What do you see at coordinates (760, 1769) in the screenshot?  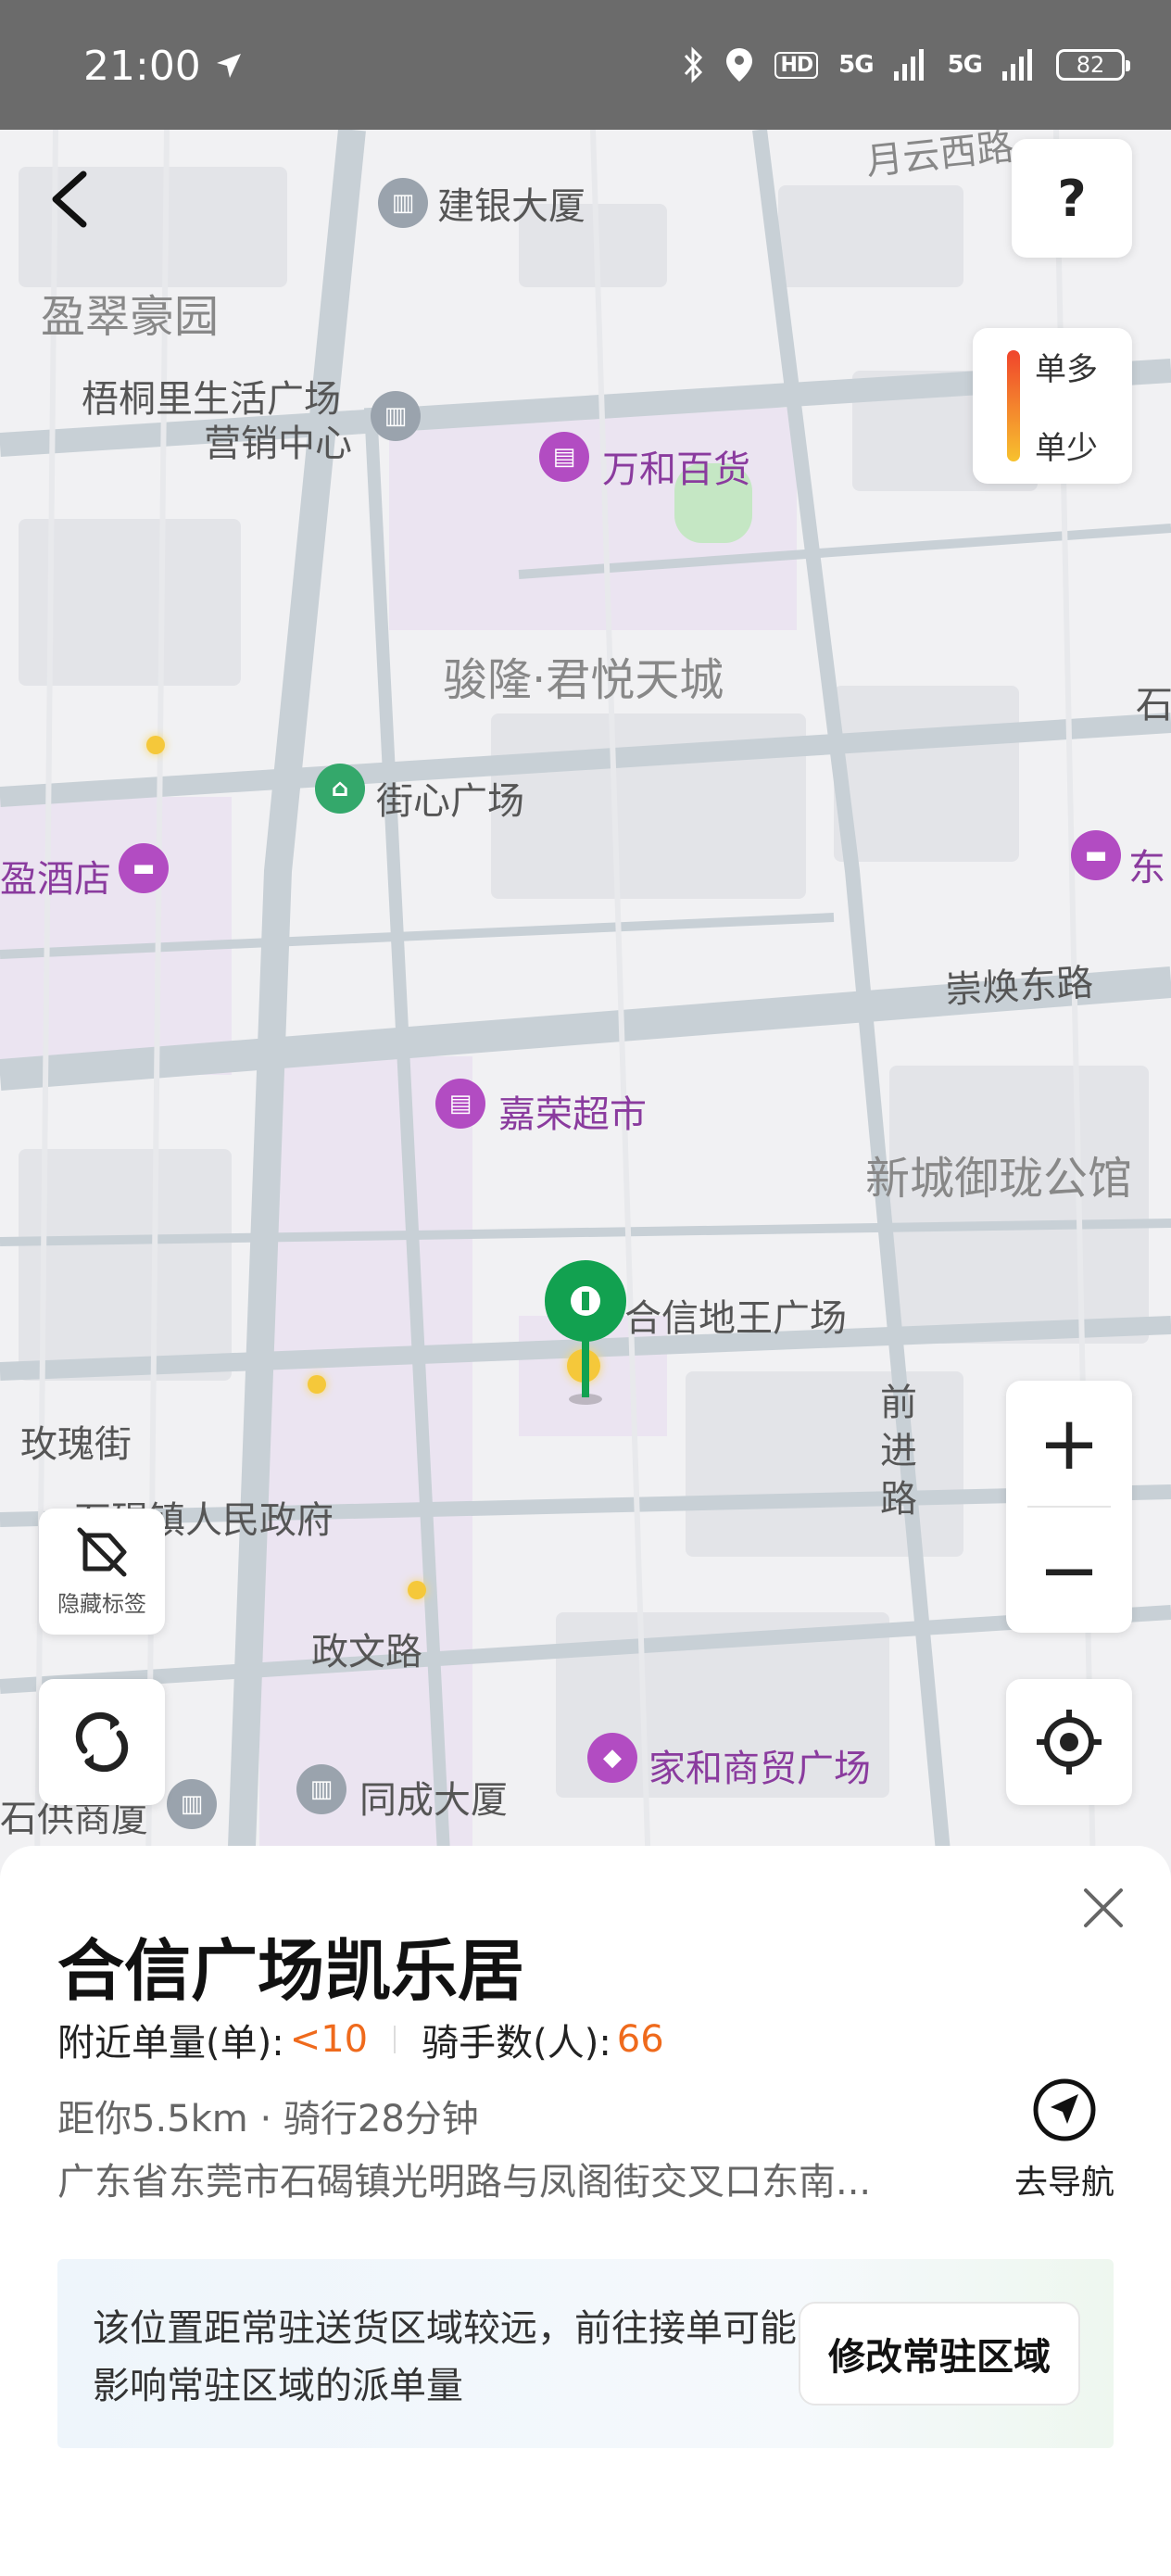 I see `map-label-jiahe: 家和商贸广场` at bounding box center [760, 1769].